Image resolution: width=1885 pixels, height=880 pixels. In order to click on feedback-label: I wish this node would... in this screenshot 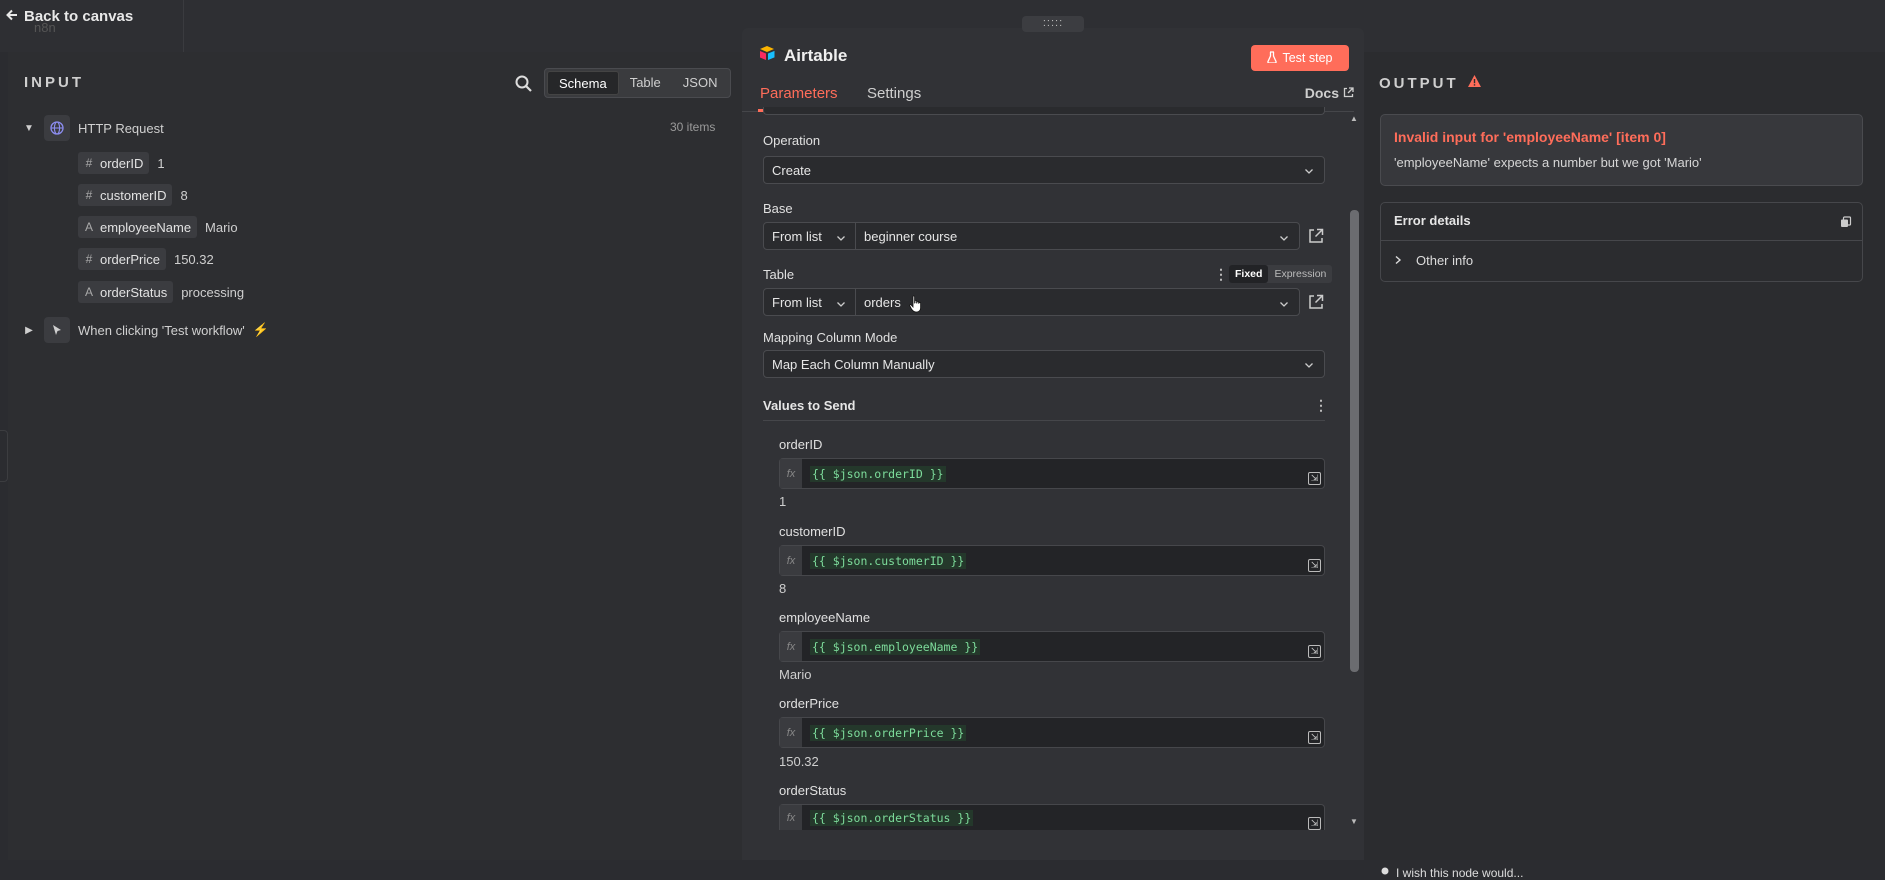, I will do `click(1460, 873)`.